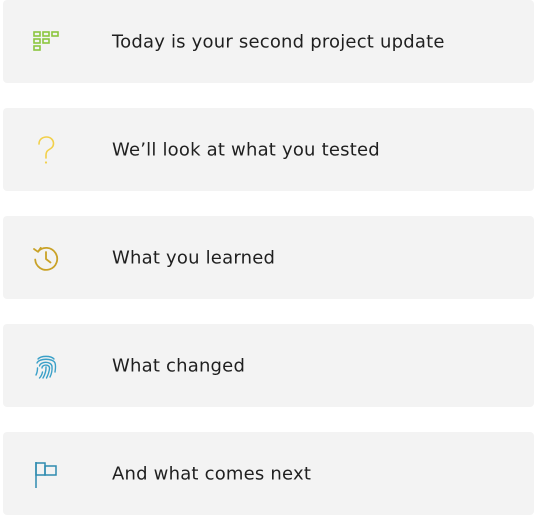 The width and height of the screenshot is (534, 515). I want to click on list-item-label: What changed, so click(179, 365).